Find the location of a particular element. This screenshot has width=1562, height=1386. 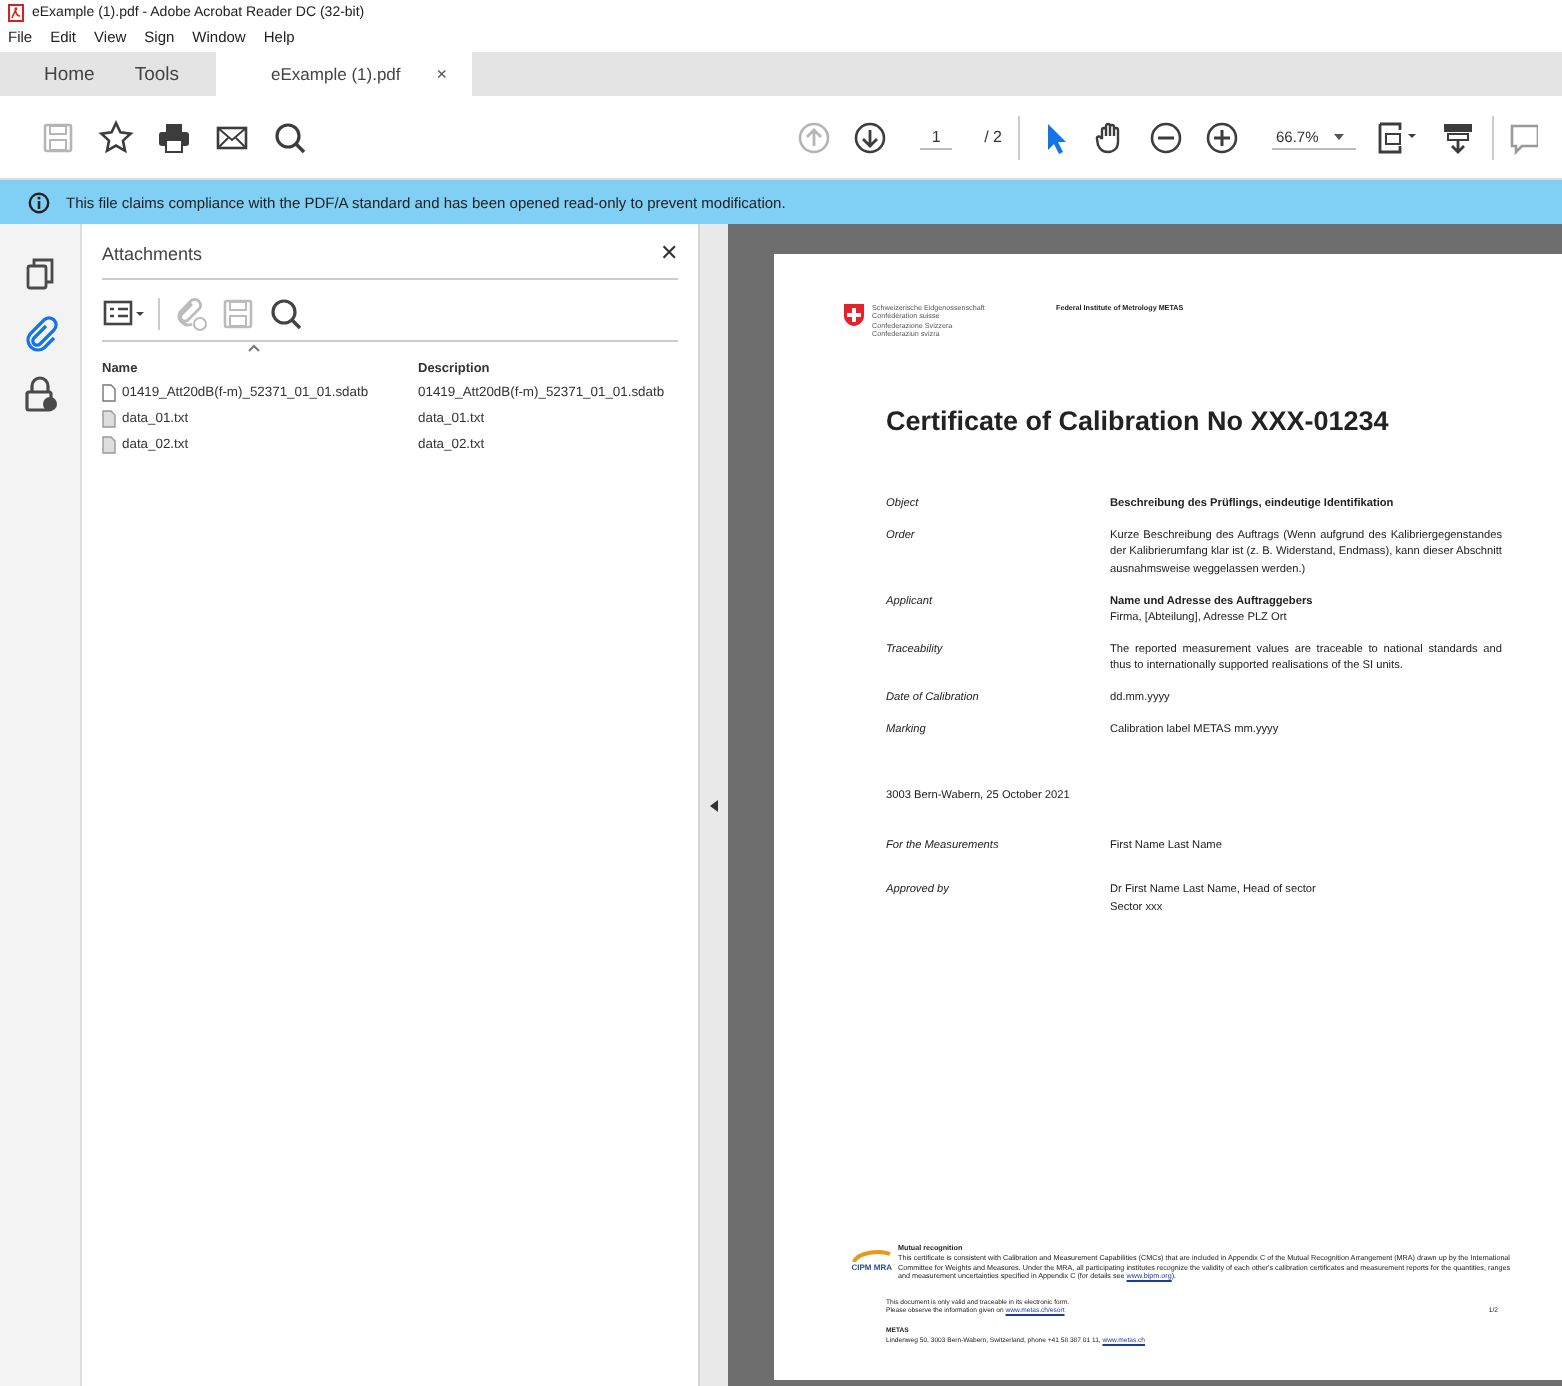

close-button: ✕ is located at coordinates (669, 253).